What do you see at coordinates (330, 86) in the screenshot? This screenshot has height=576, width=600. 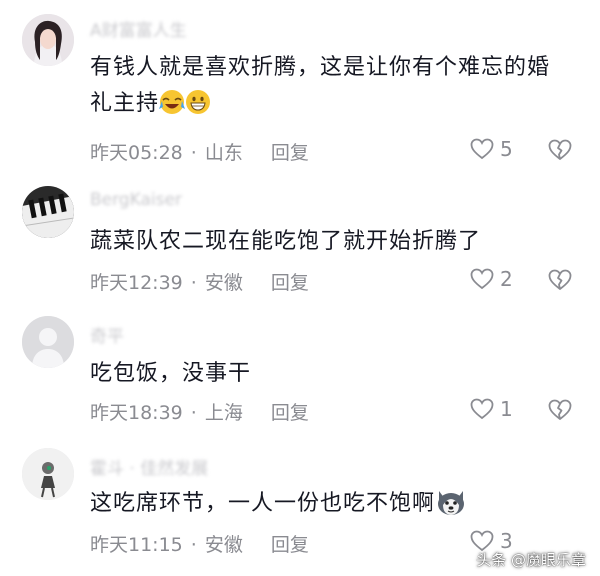 I see `comment-text: 有钱人就是喜欢折腾，这是让你有个难忘的婚礼主持` at bounding box center [330, 86].